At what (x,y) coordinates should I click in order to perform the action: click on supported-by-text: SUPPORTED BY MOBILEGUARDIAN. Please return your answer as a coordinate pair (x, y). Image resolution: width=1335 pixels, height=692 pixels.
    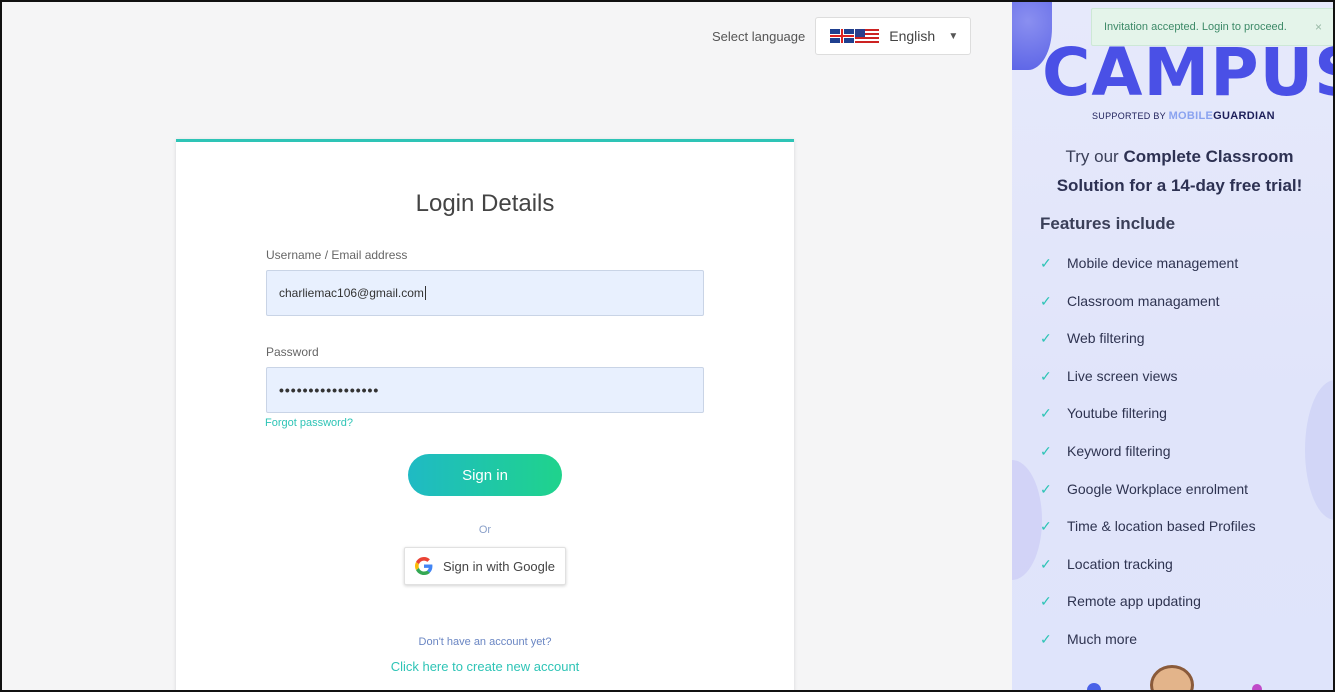
    Looking at the image, I should click on (1183, 116).